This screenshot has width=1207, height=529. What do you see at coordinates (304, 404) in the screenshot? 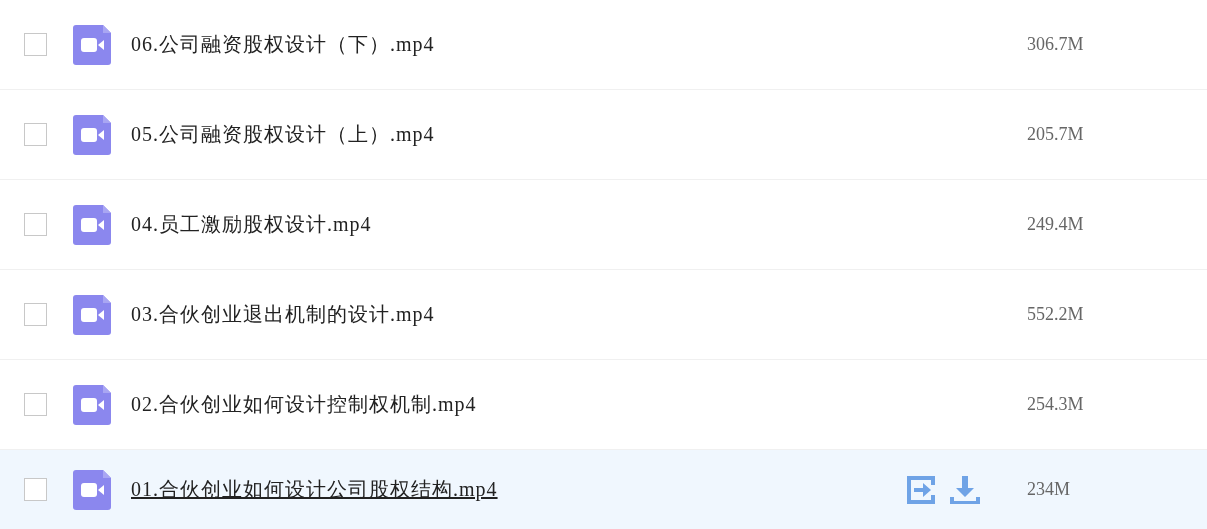
I see `file-name-link: 02.合伙创业如何设计控制权机制.mp4` at bounding box center [304, 404].